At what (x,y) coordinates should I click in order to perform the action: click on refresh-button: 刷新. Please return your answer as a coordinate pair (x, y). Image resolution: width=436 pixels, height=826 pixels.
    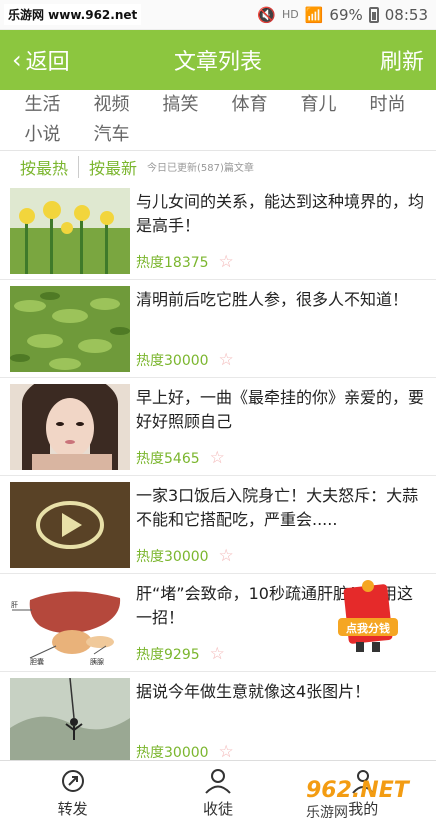
    Looking at the image, I should click on (402, 60).